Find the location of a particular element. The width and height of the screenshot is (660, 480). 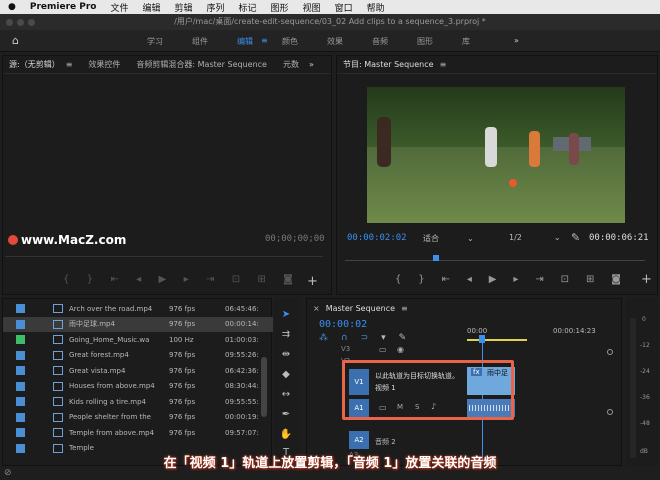

tab-editing: 编辑 is located at coordinates (245, 41).